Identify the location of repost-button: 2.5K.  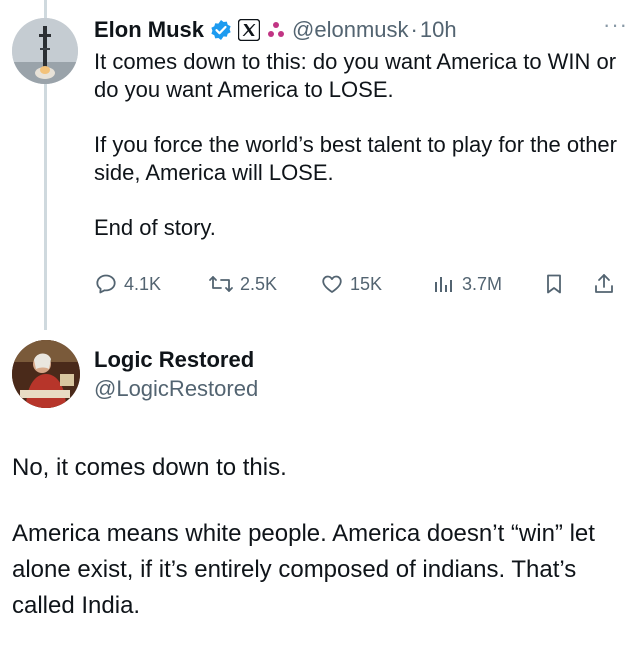
(264, 284).